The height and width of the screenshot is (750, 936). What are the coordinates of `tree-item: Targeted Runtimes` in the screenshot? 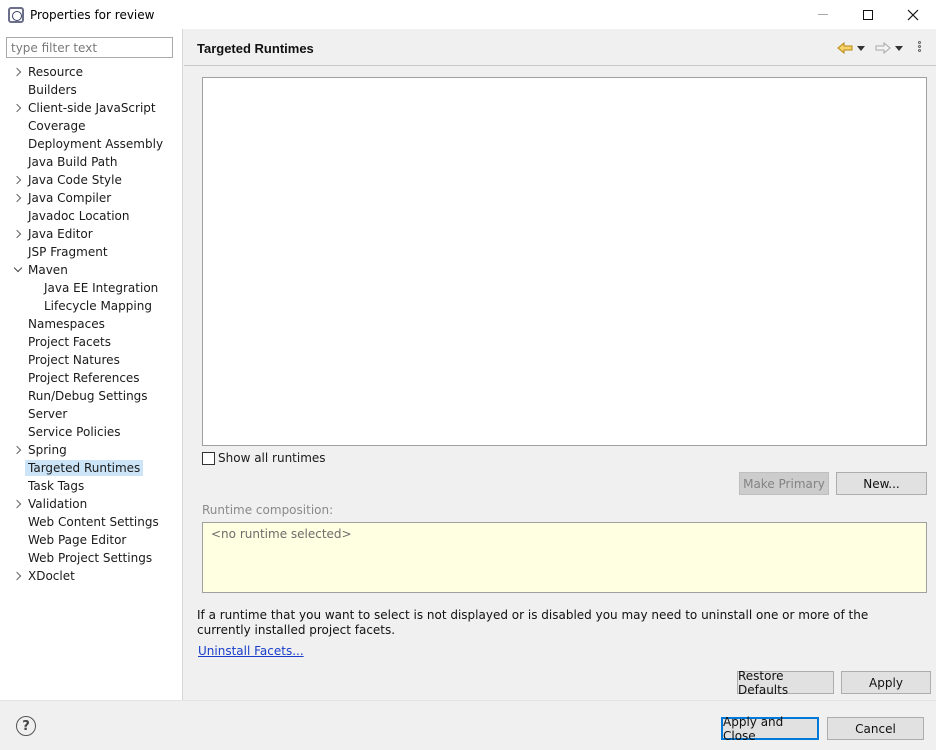 It's located at (91, 468).